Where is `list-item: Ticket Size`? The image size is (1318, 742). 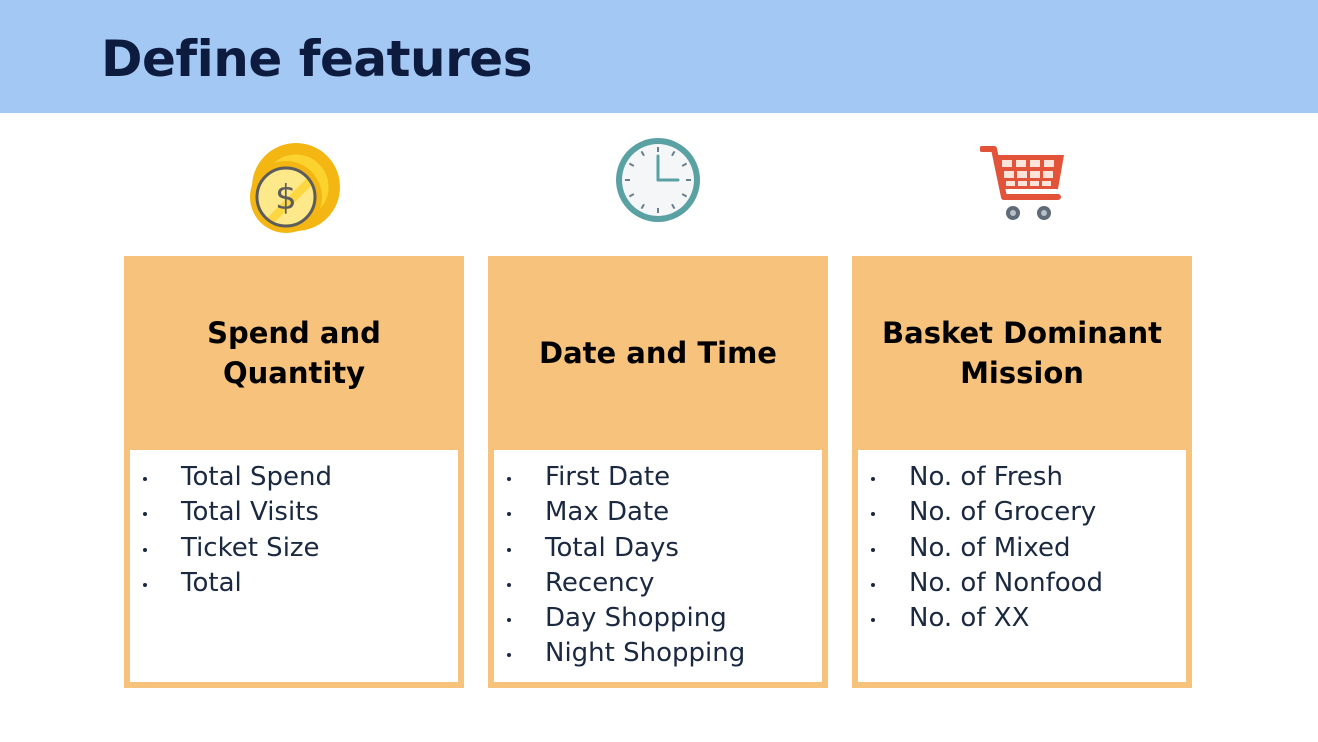 list-item: Ticket Size is located at coordinates (294, 548).